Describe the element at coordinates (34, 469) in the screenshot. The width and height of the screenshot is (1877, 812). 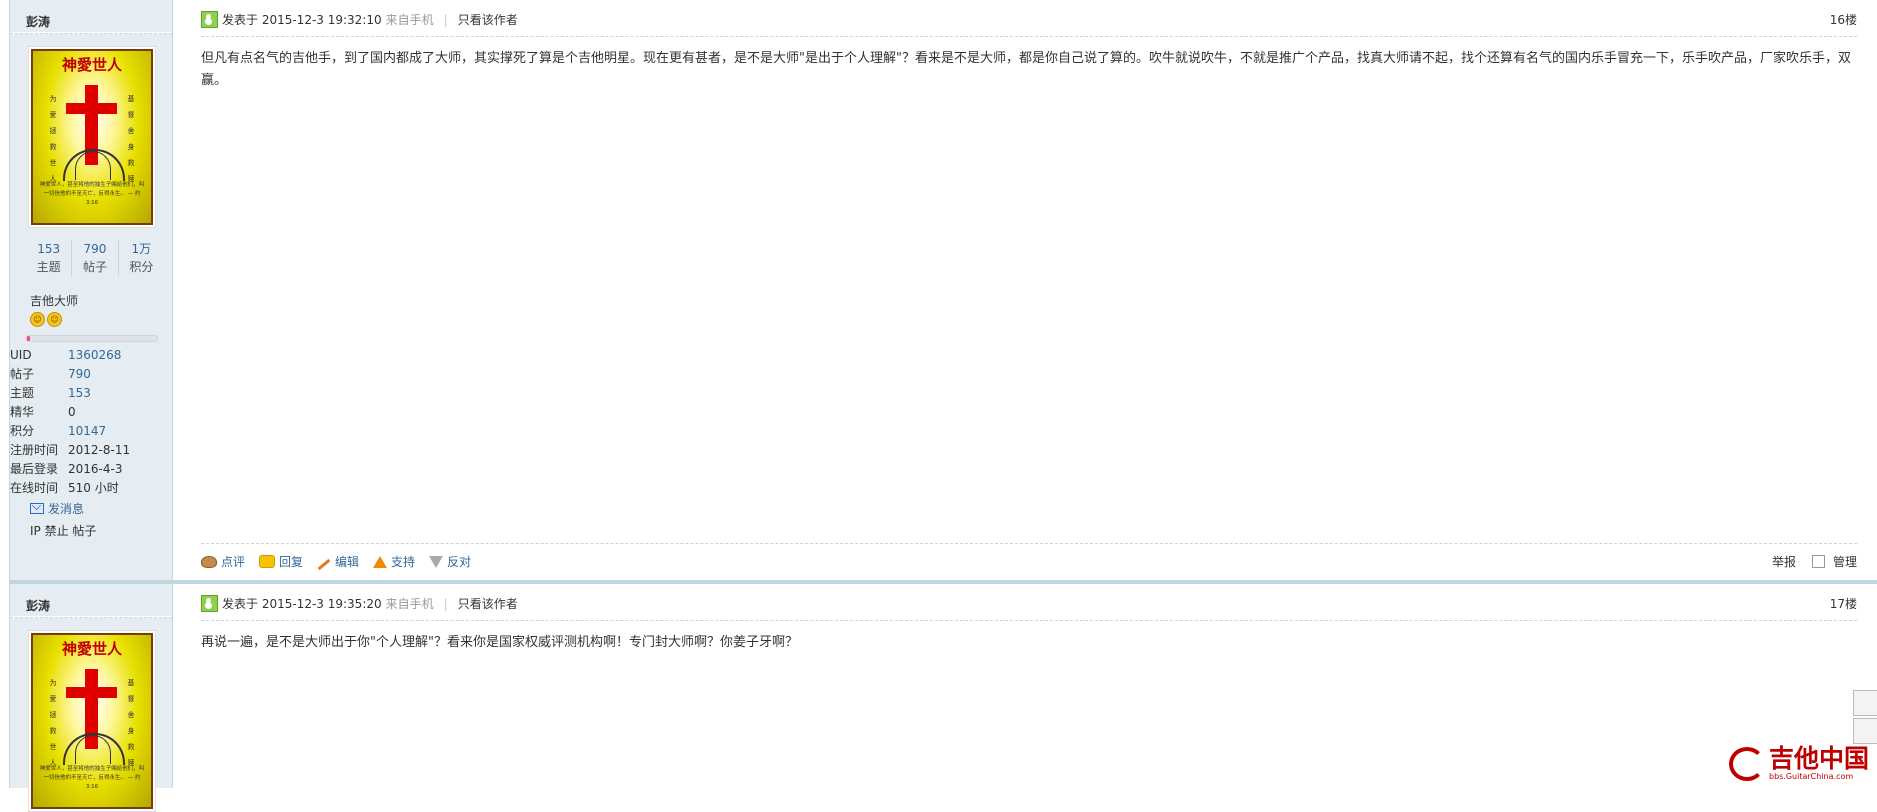
I see `info-key: 最后登录` at that location.